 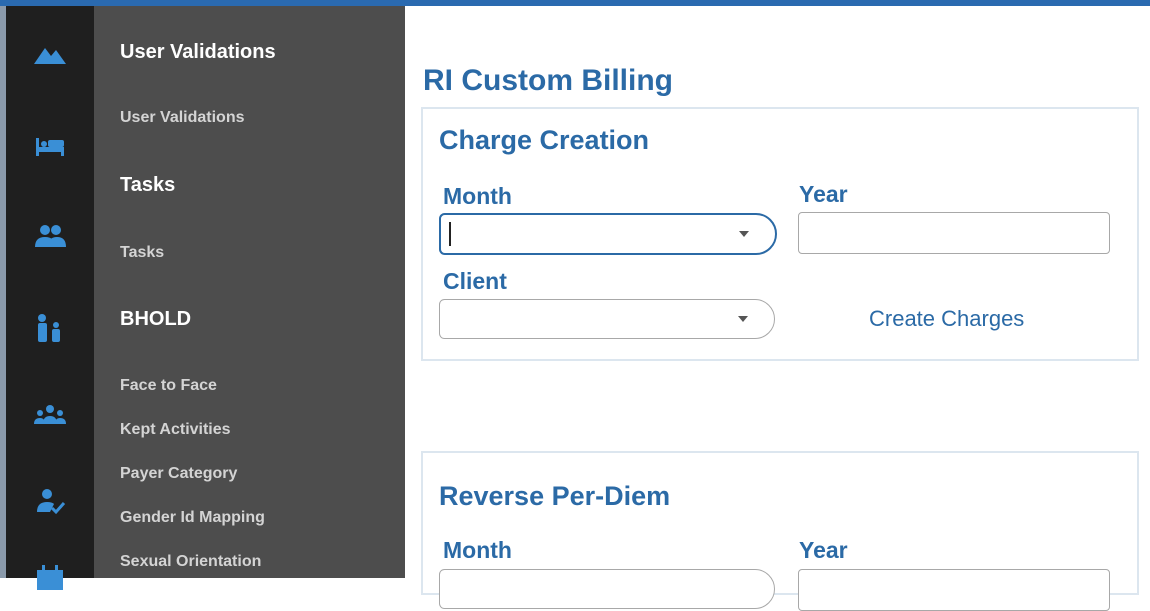 I want to click on menu-heading-bhold: BHOLD, so click(x=155, y=319).